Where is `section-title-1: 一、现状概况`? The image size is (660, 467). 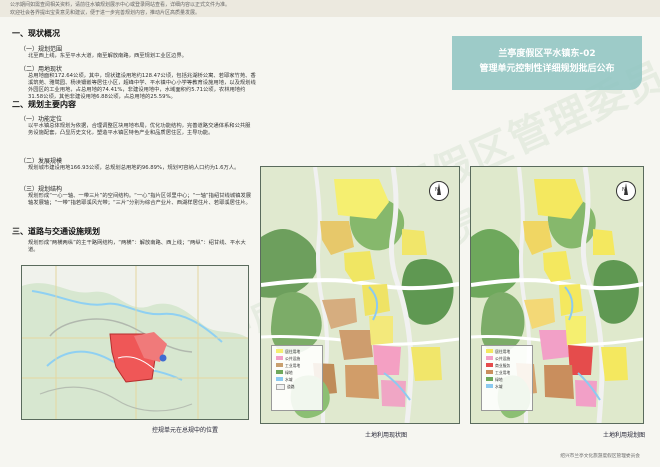 section-title-1: 一、现状概况 is located at coordinates (36, 33).